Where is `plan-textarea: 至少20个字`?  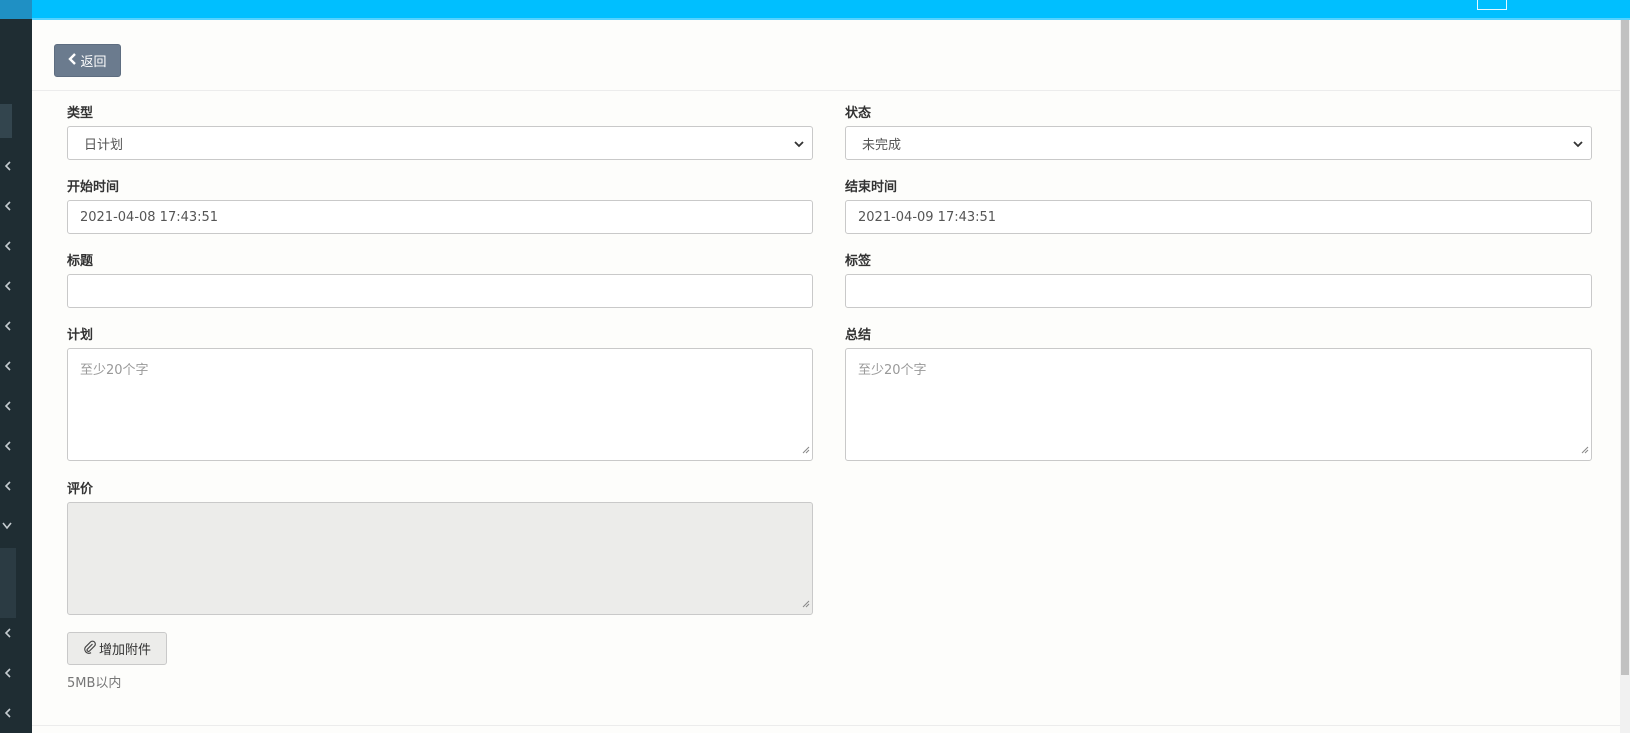 plan-textarea: 至少20个字 is located at coordinates (440, 404).